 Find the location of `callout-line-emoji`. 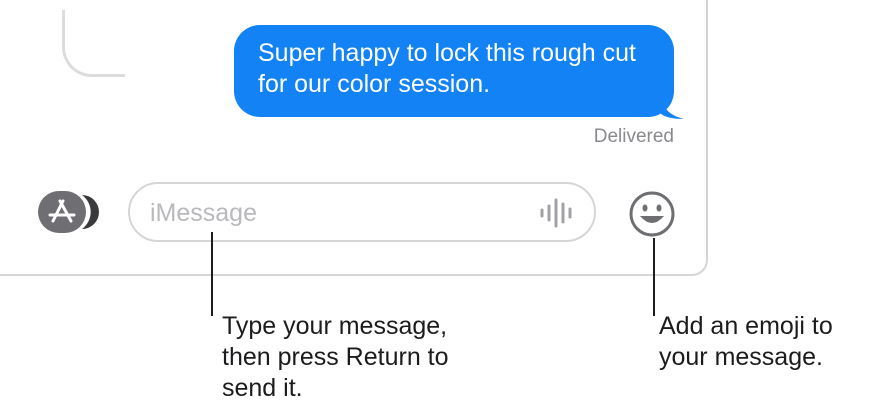

callout-line-emoji is located at coordinates (654, 277).